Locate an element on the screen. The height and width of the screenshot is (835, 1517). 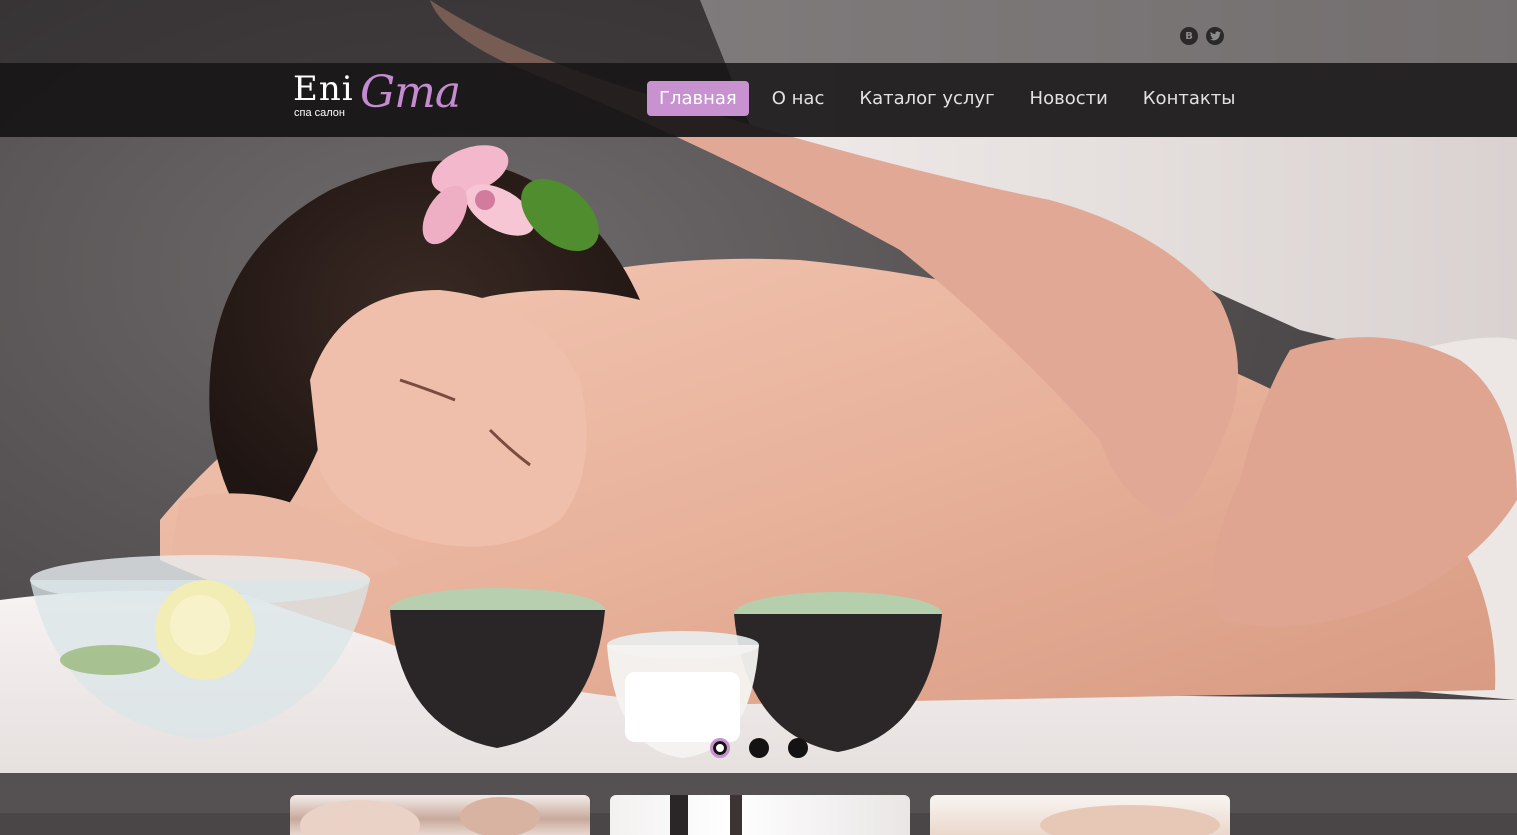
nav-item-about: О нас is located at coordinates (798, 98).